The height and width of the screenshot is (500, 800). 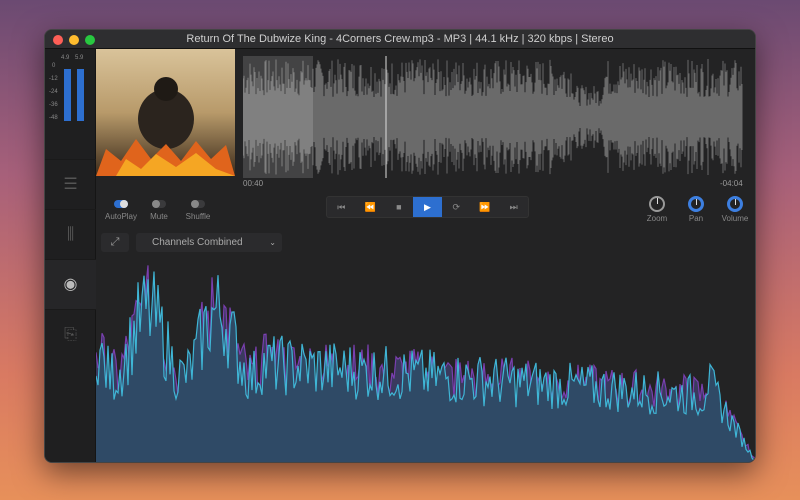 I want to click on shuffle-toggle: Shuffle, so click(x=198, y=210).